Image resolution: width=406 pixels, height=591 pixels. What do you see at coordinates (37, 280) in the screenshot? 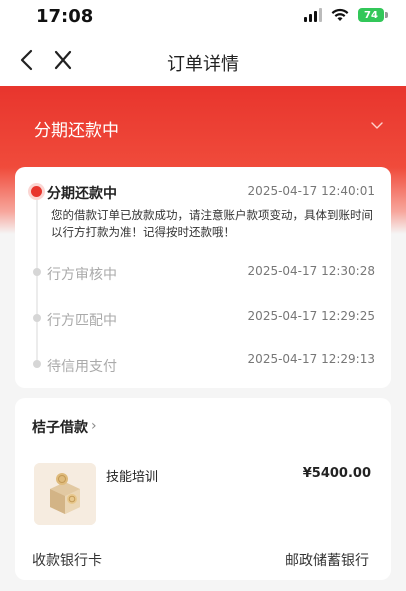
I see `timeline-line` at bounding box center [37, 280].